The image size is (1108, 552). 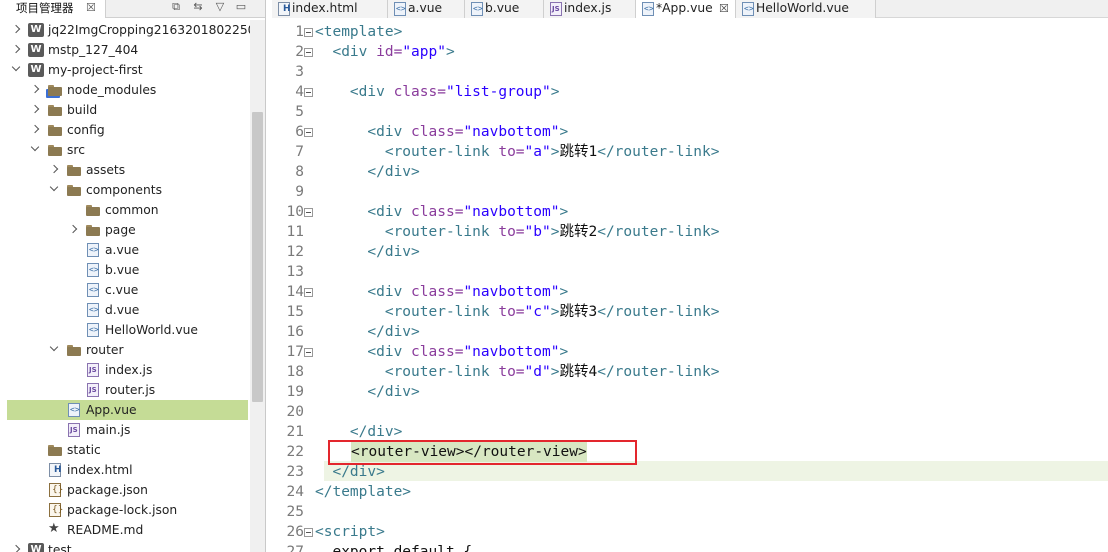 What do you see at coordinates (295, 272) in the screenshot?
I see `line-number: 13` at bounding box center [295, 272].